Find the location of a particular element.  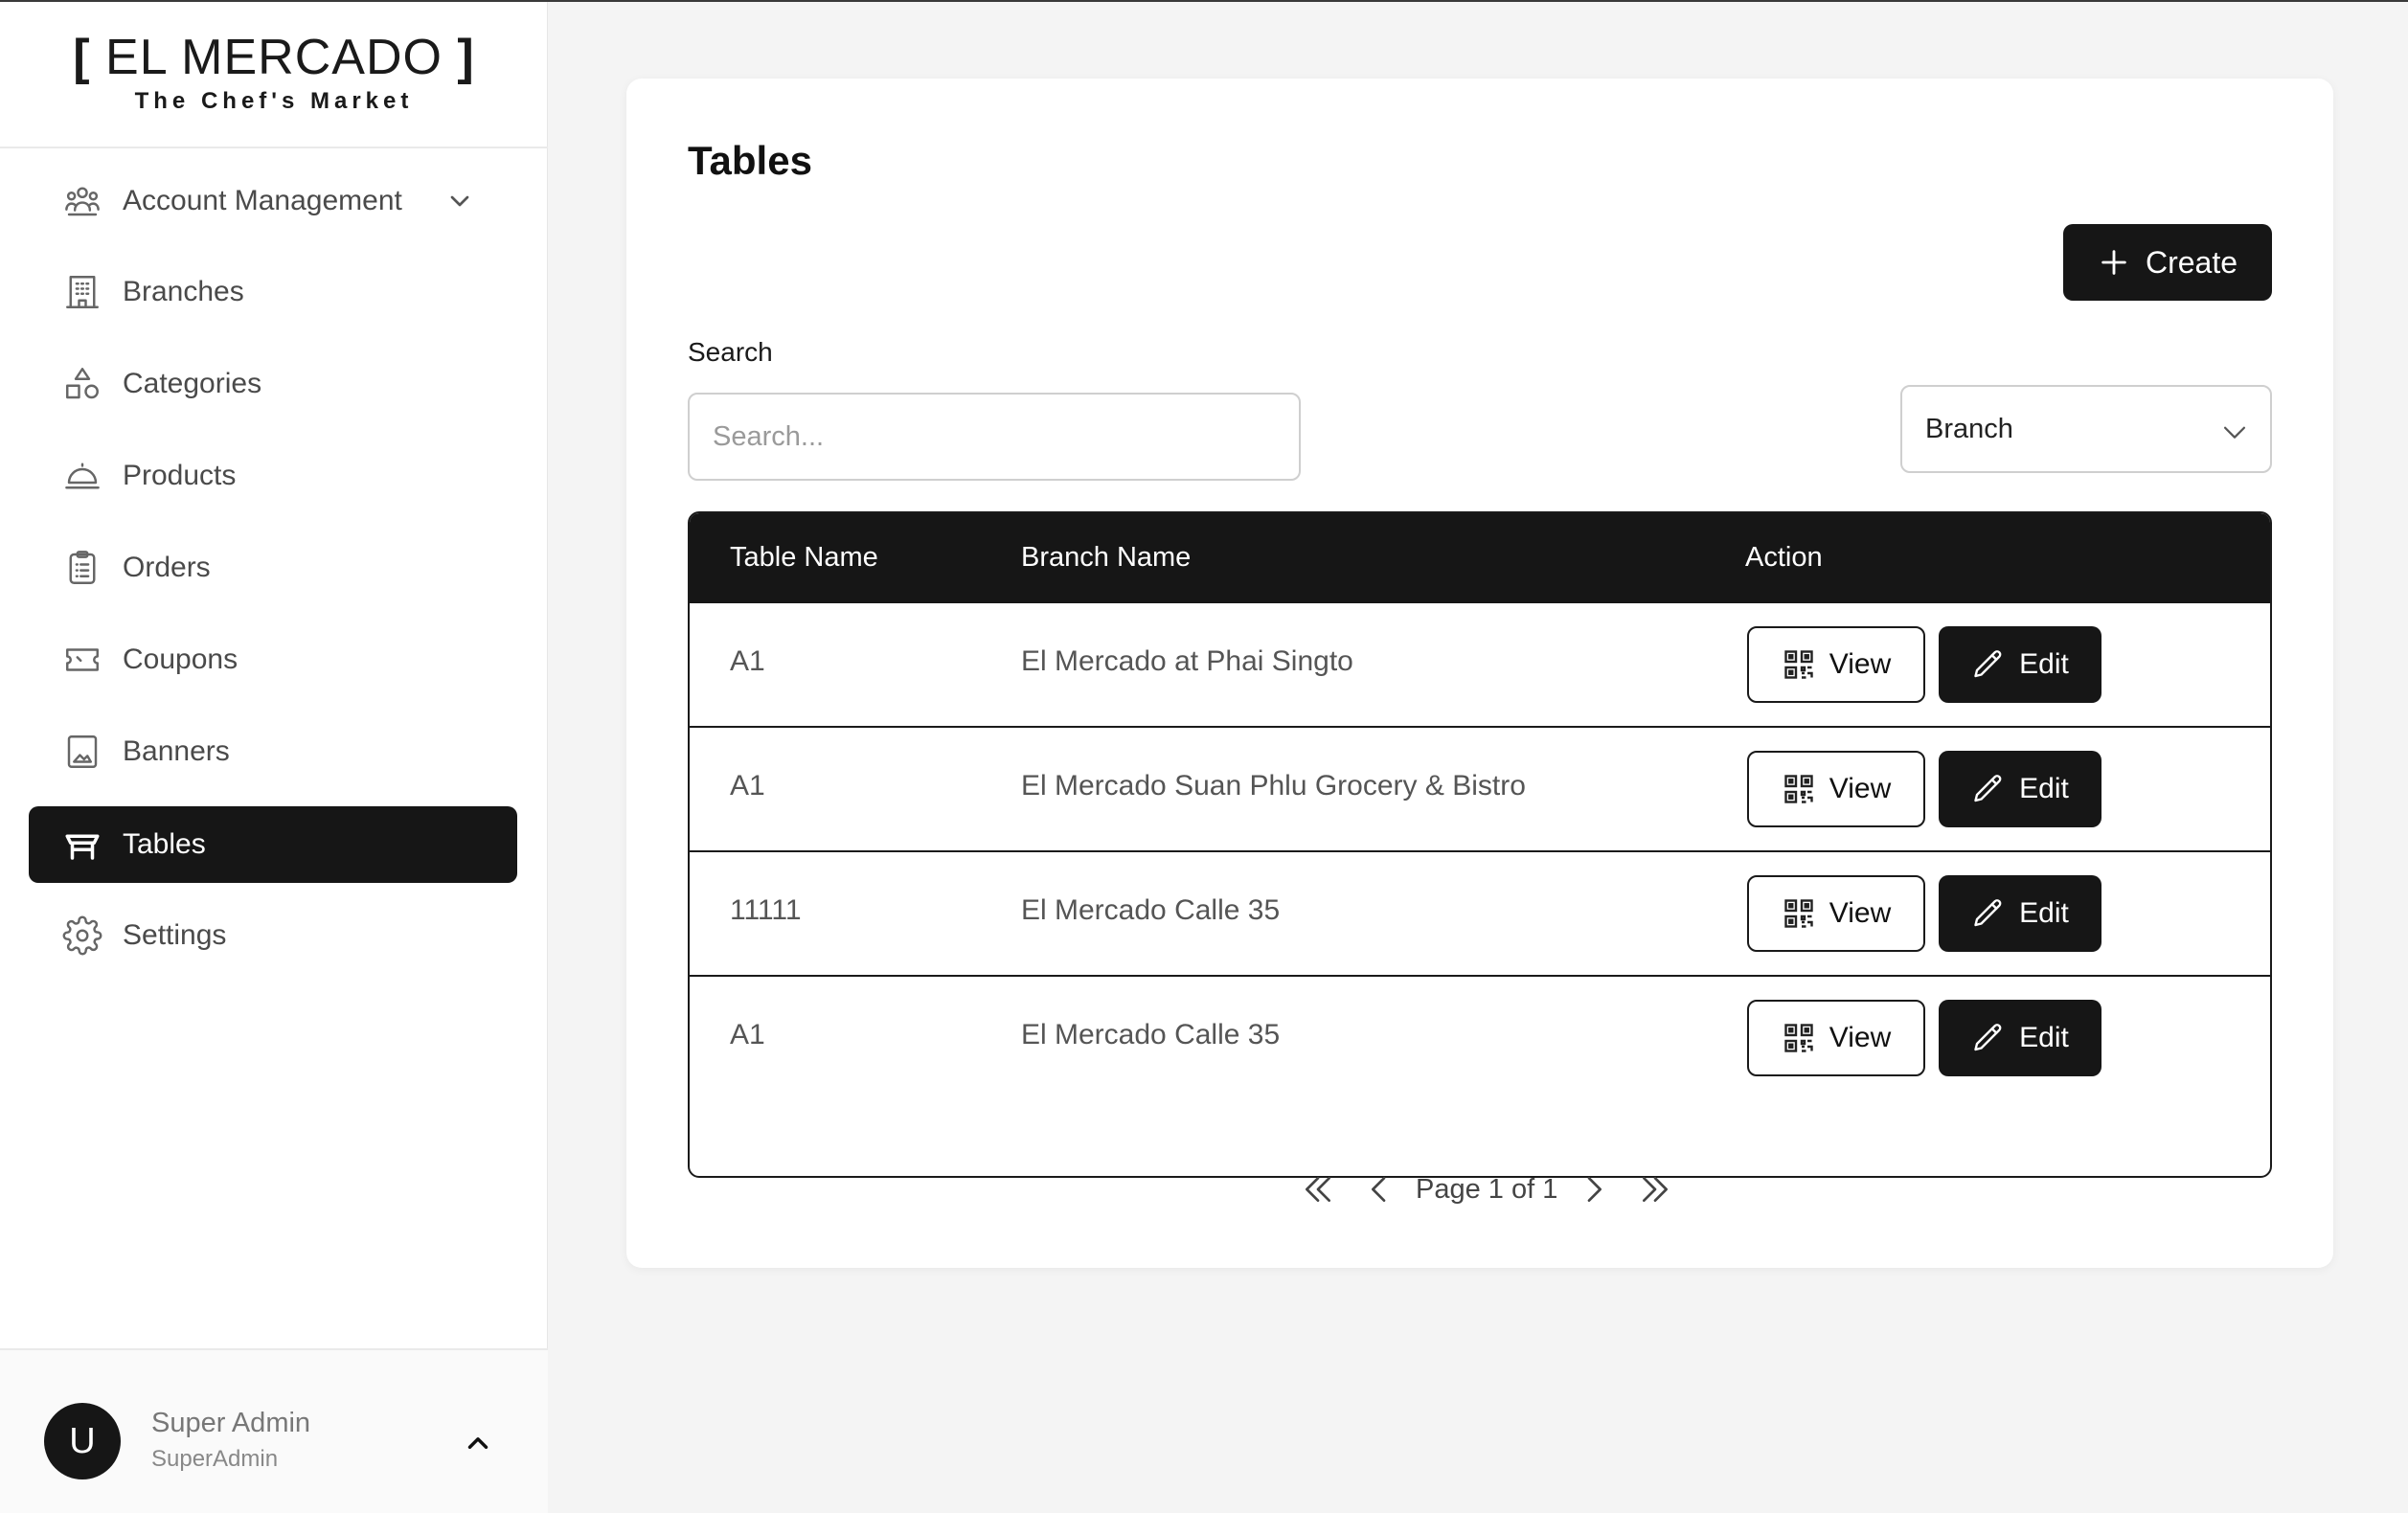

sidebar-item-label: Tables is located at coordinates (164, 844).